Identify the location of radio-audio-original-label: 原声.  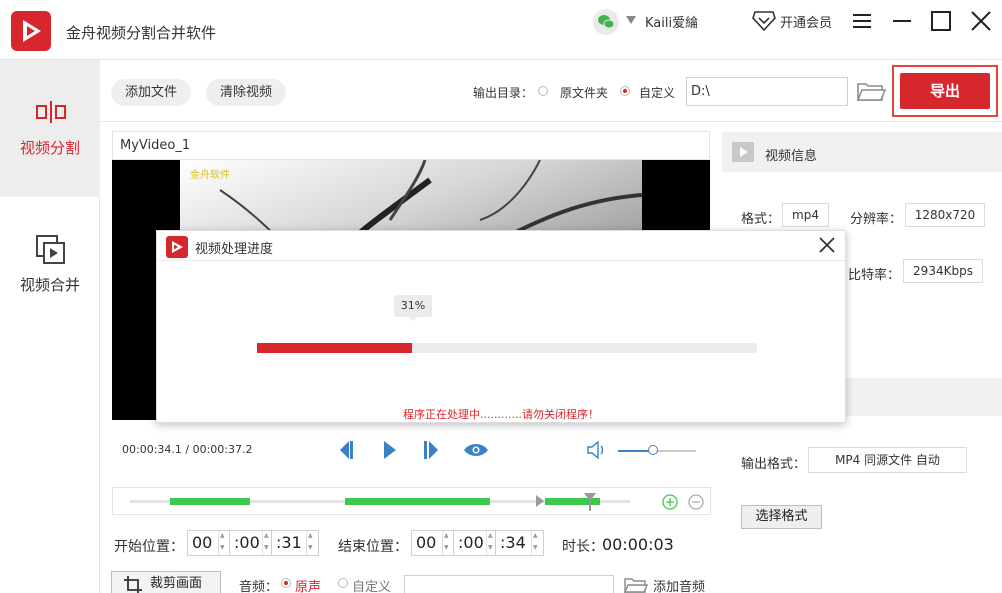
(308, 584).